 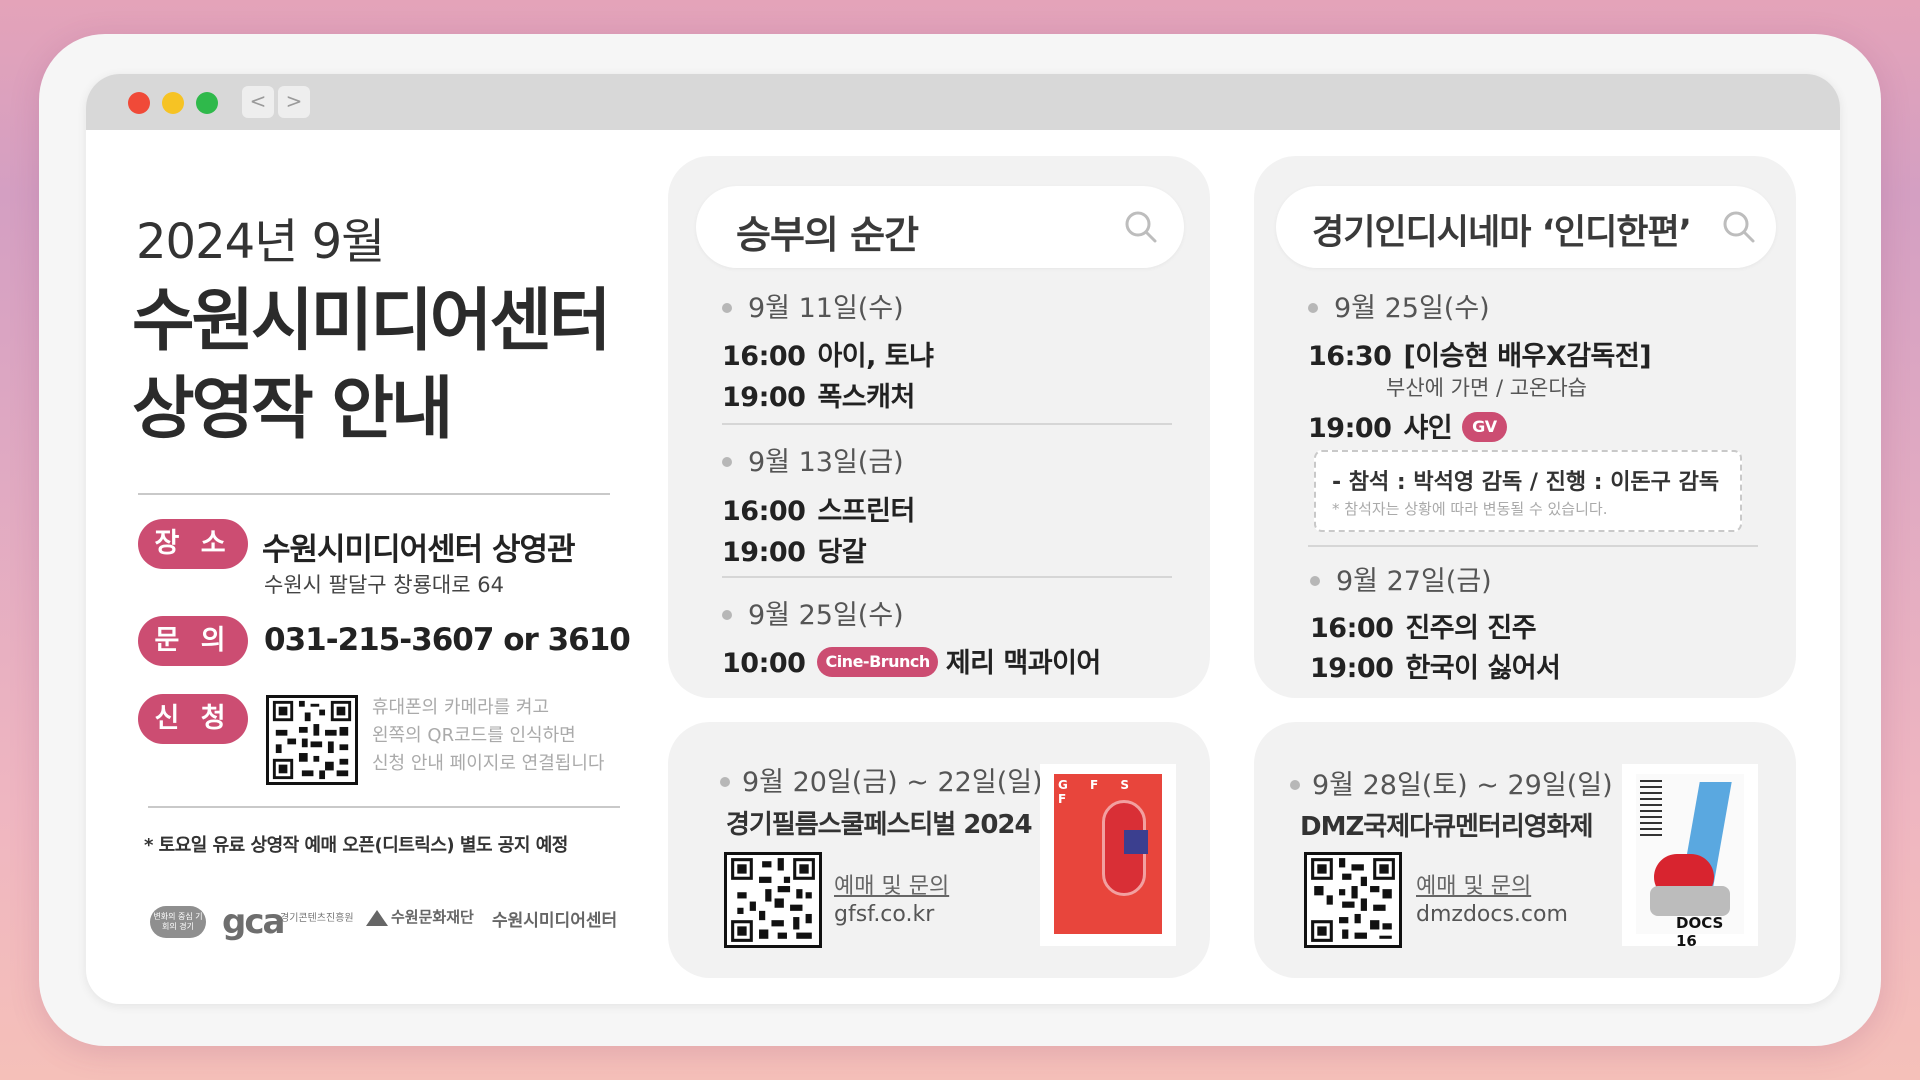 What do you see at coordinates (193, 719) in the screenshot?
I see `apply-label: 신 청` at bounding box center [193, 719].